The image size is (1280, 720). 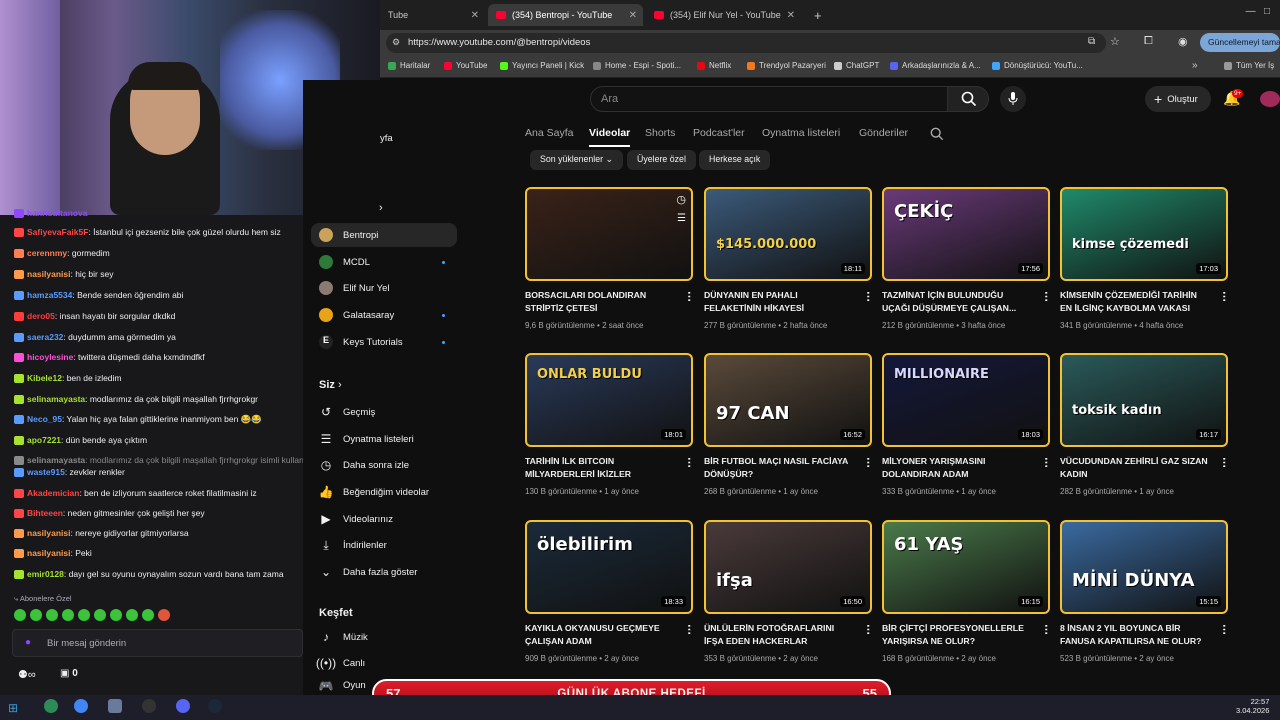 What do you see at coordinates (1270, 99) in the screenshot?
I see `avatar` at bounding box center [1270, 99].